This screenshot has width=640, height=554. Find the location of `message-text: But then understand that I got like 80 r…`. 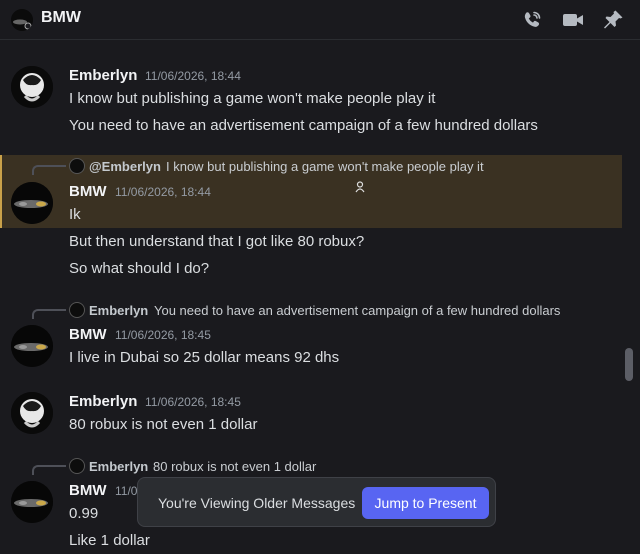

message-text: But then understand that I got like 80 r… is located at coordinates (217, 241).